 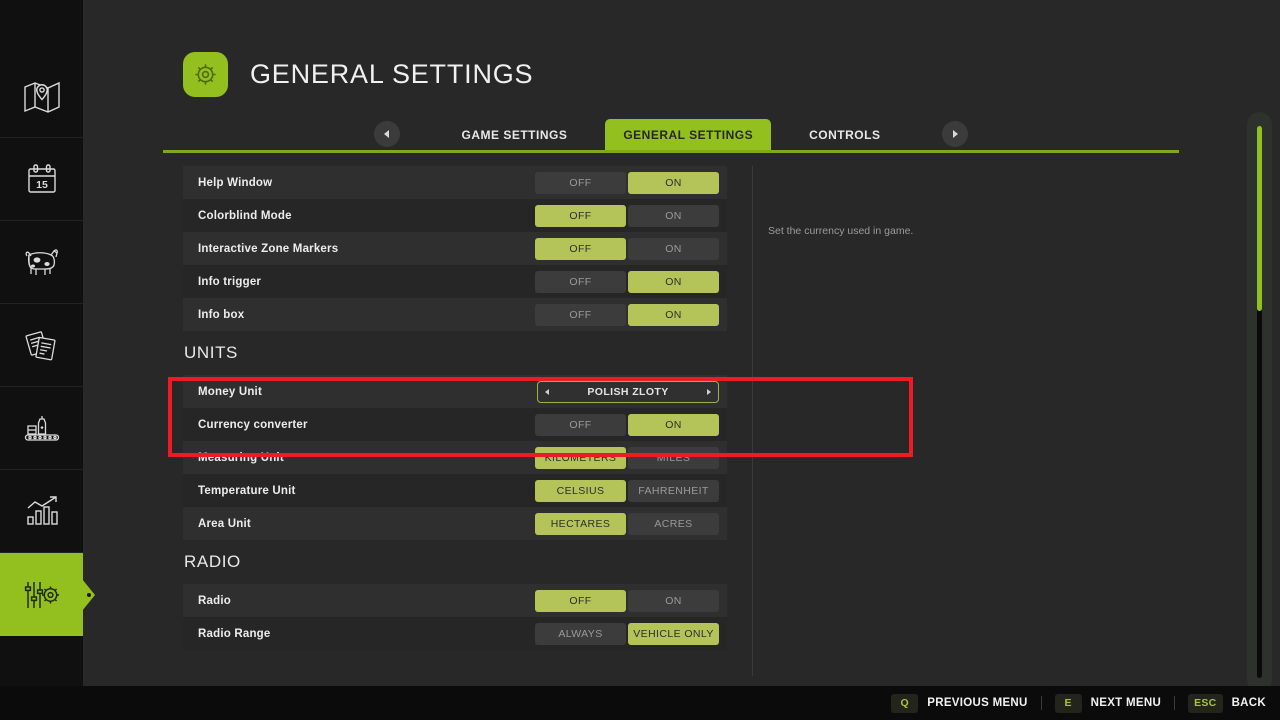 What do you see at coordinates (977, 703) in the screenshot?
I see `hint-label: PREVIOUS MENU` at bounding box center [977, 703].